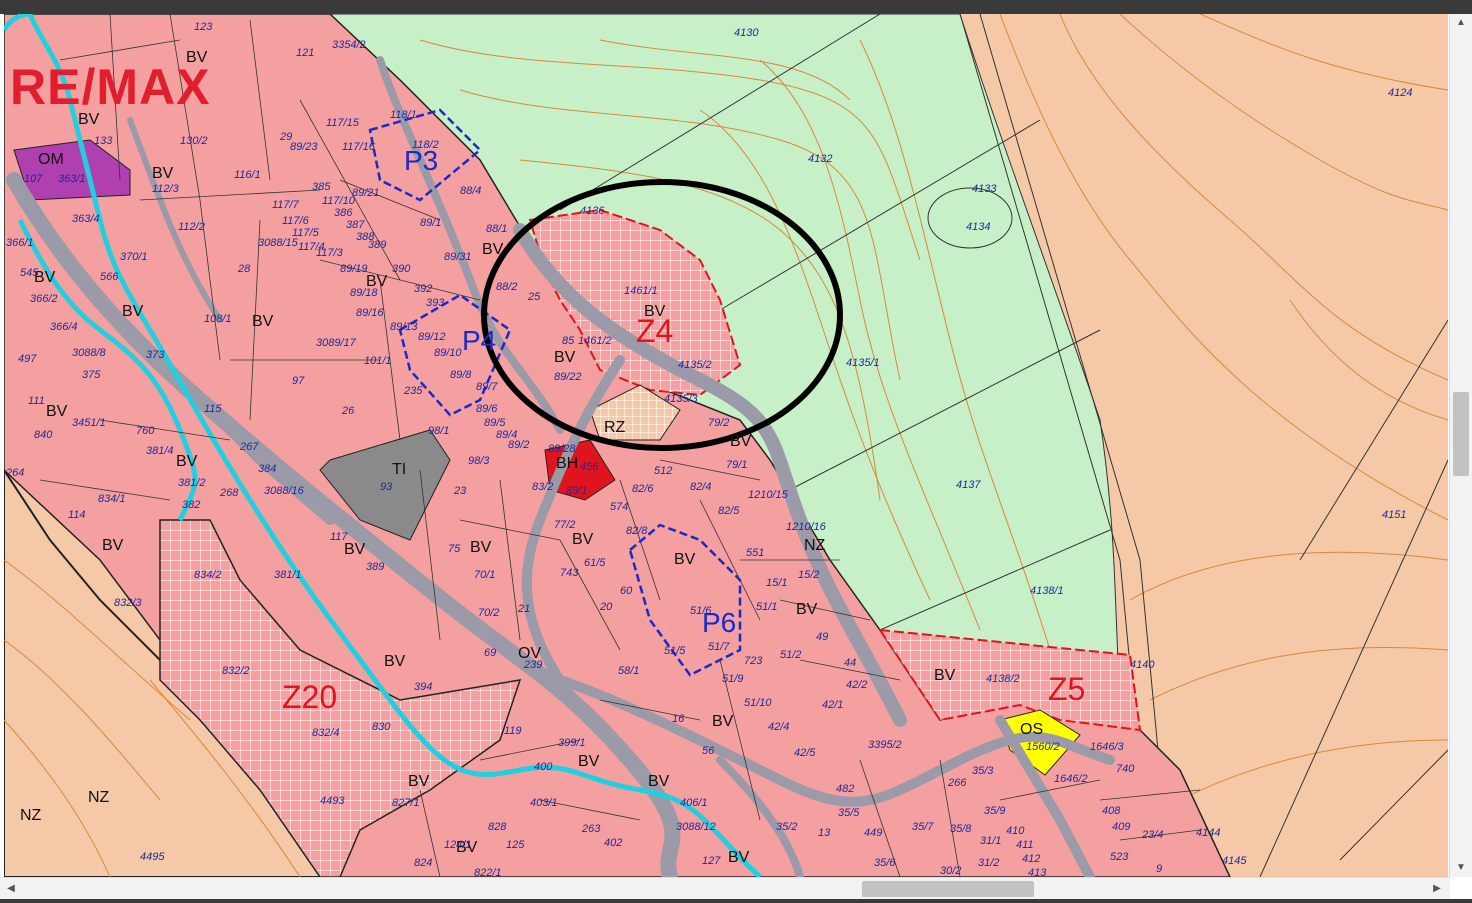 The image size is (1472, 903). I want to click on parcel-number: 4135/2, so click(695, 365).